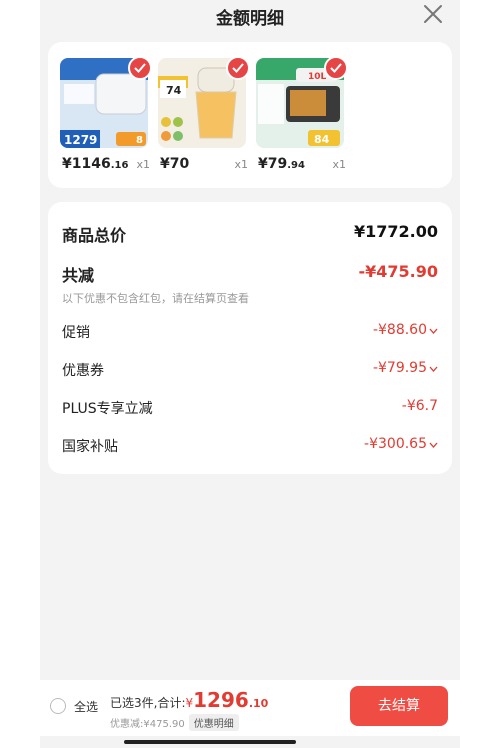  I want to click on price-main: ¥70, so click(175, 164).